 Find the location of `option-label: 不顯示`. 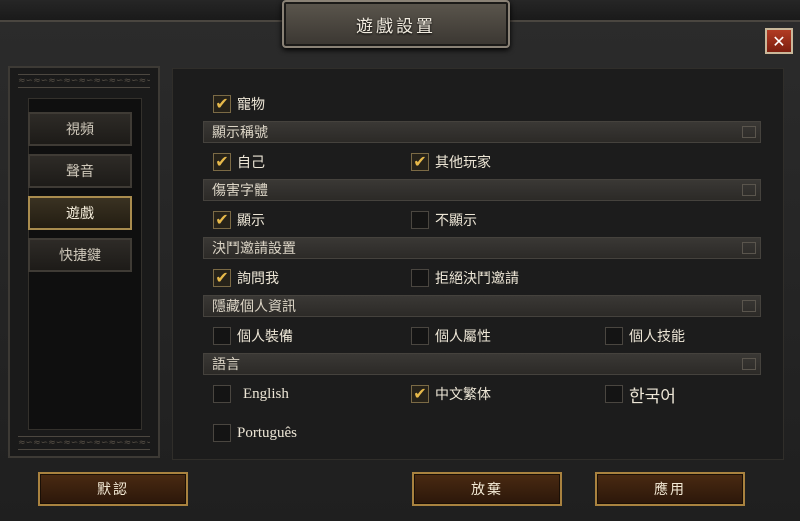

option-label: 不顯示 is located at coordinates (456, 221).